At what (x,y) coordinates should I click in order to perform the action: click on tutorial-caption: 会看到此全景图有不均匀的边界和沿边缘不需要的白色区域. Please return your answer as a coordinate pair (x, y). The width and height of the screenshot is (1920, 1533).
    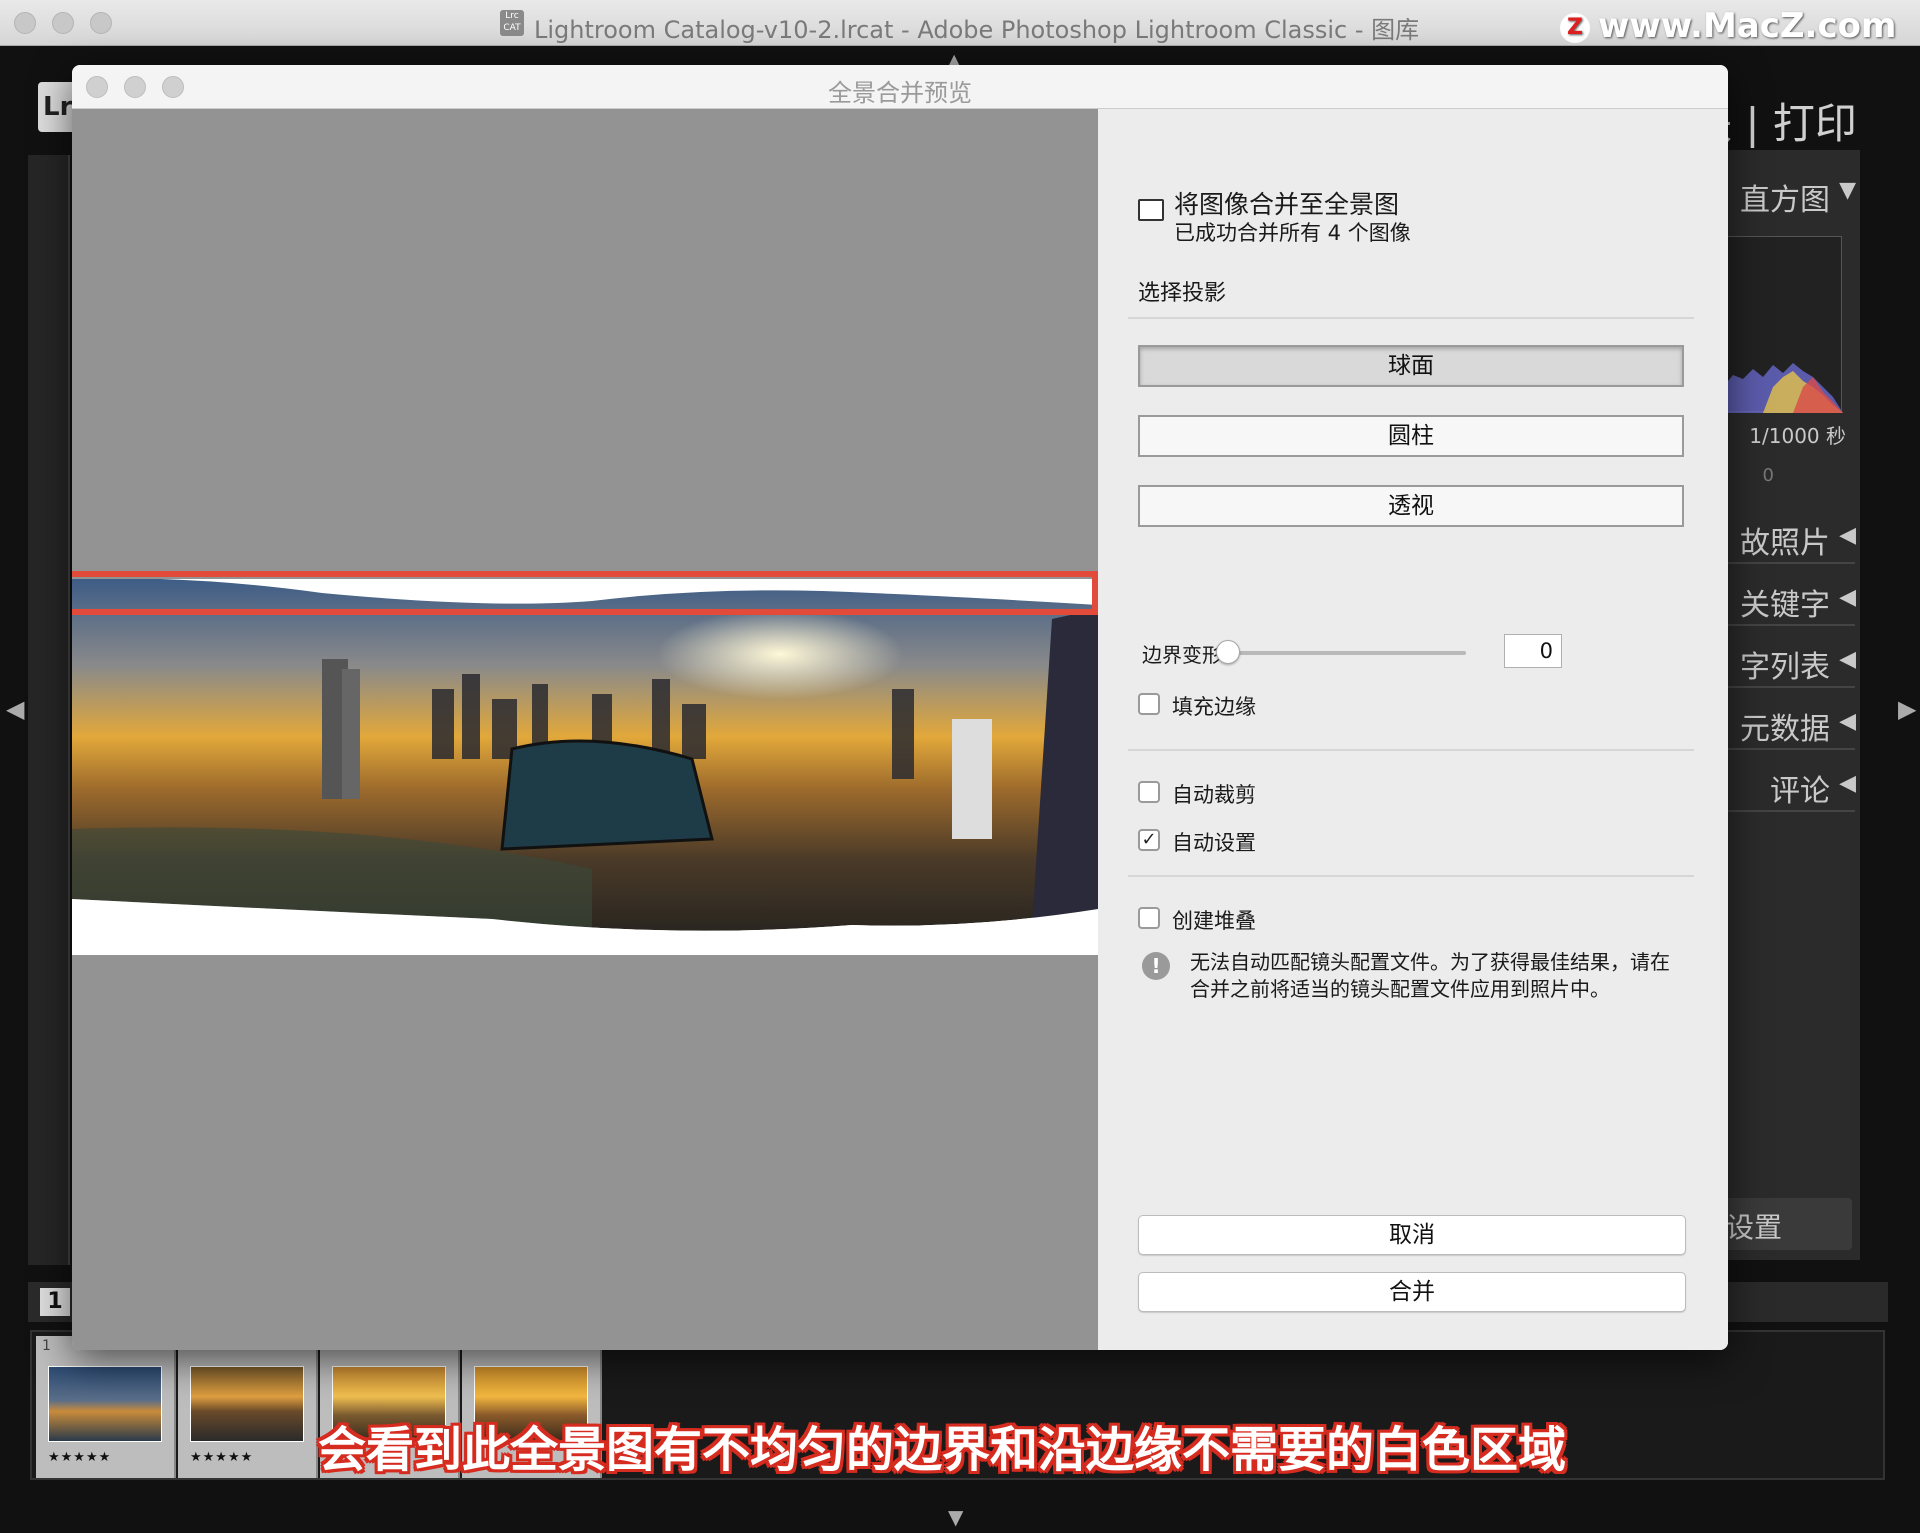
    Looking at the image, I should click on (942, 1450).